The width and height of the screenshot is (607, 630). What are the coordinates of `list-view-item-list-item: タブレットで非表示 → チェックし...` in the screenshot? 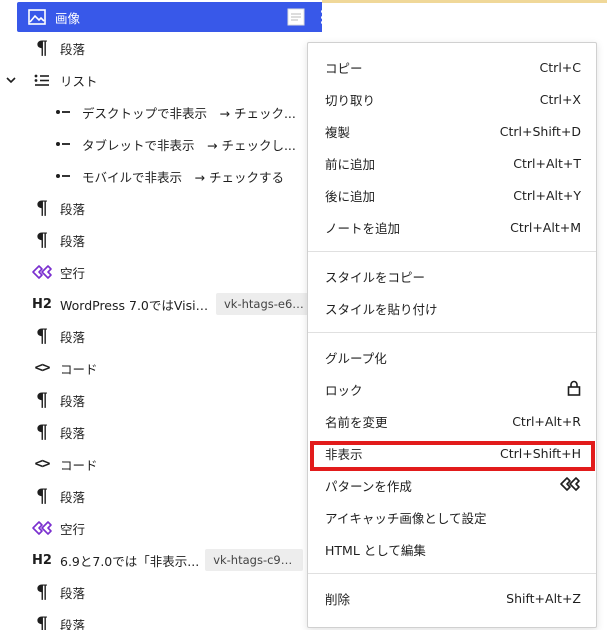 It's located at (161, 144).